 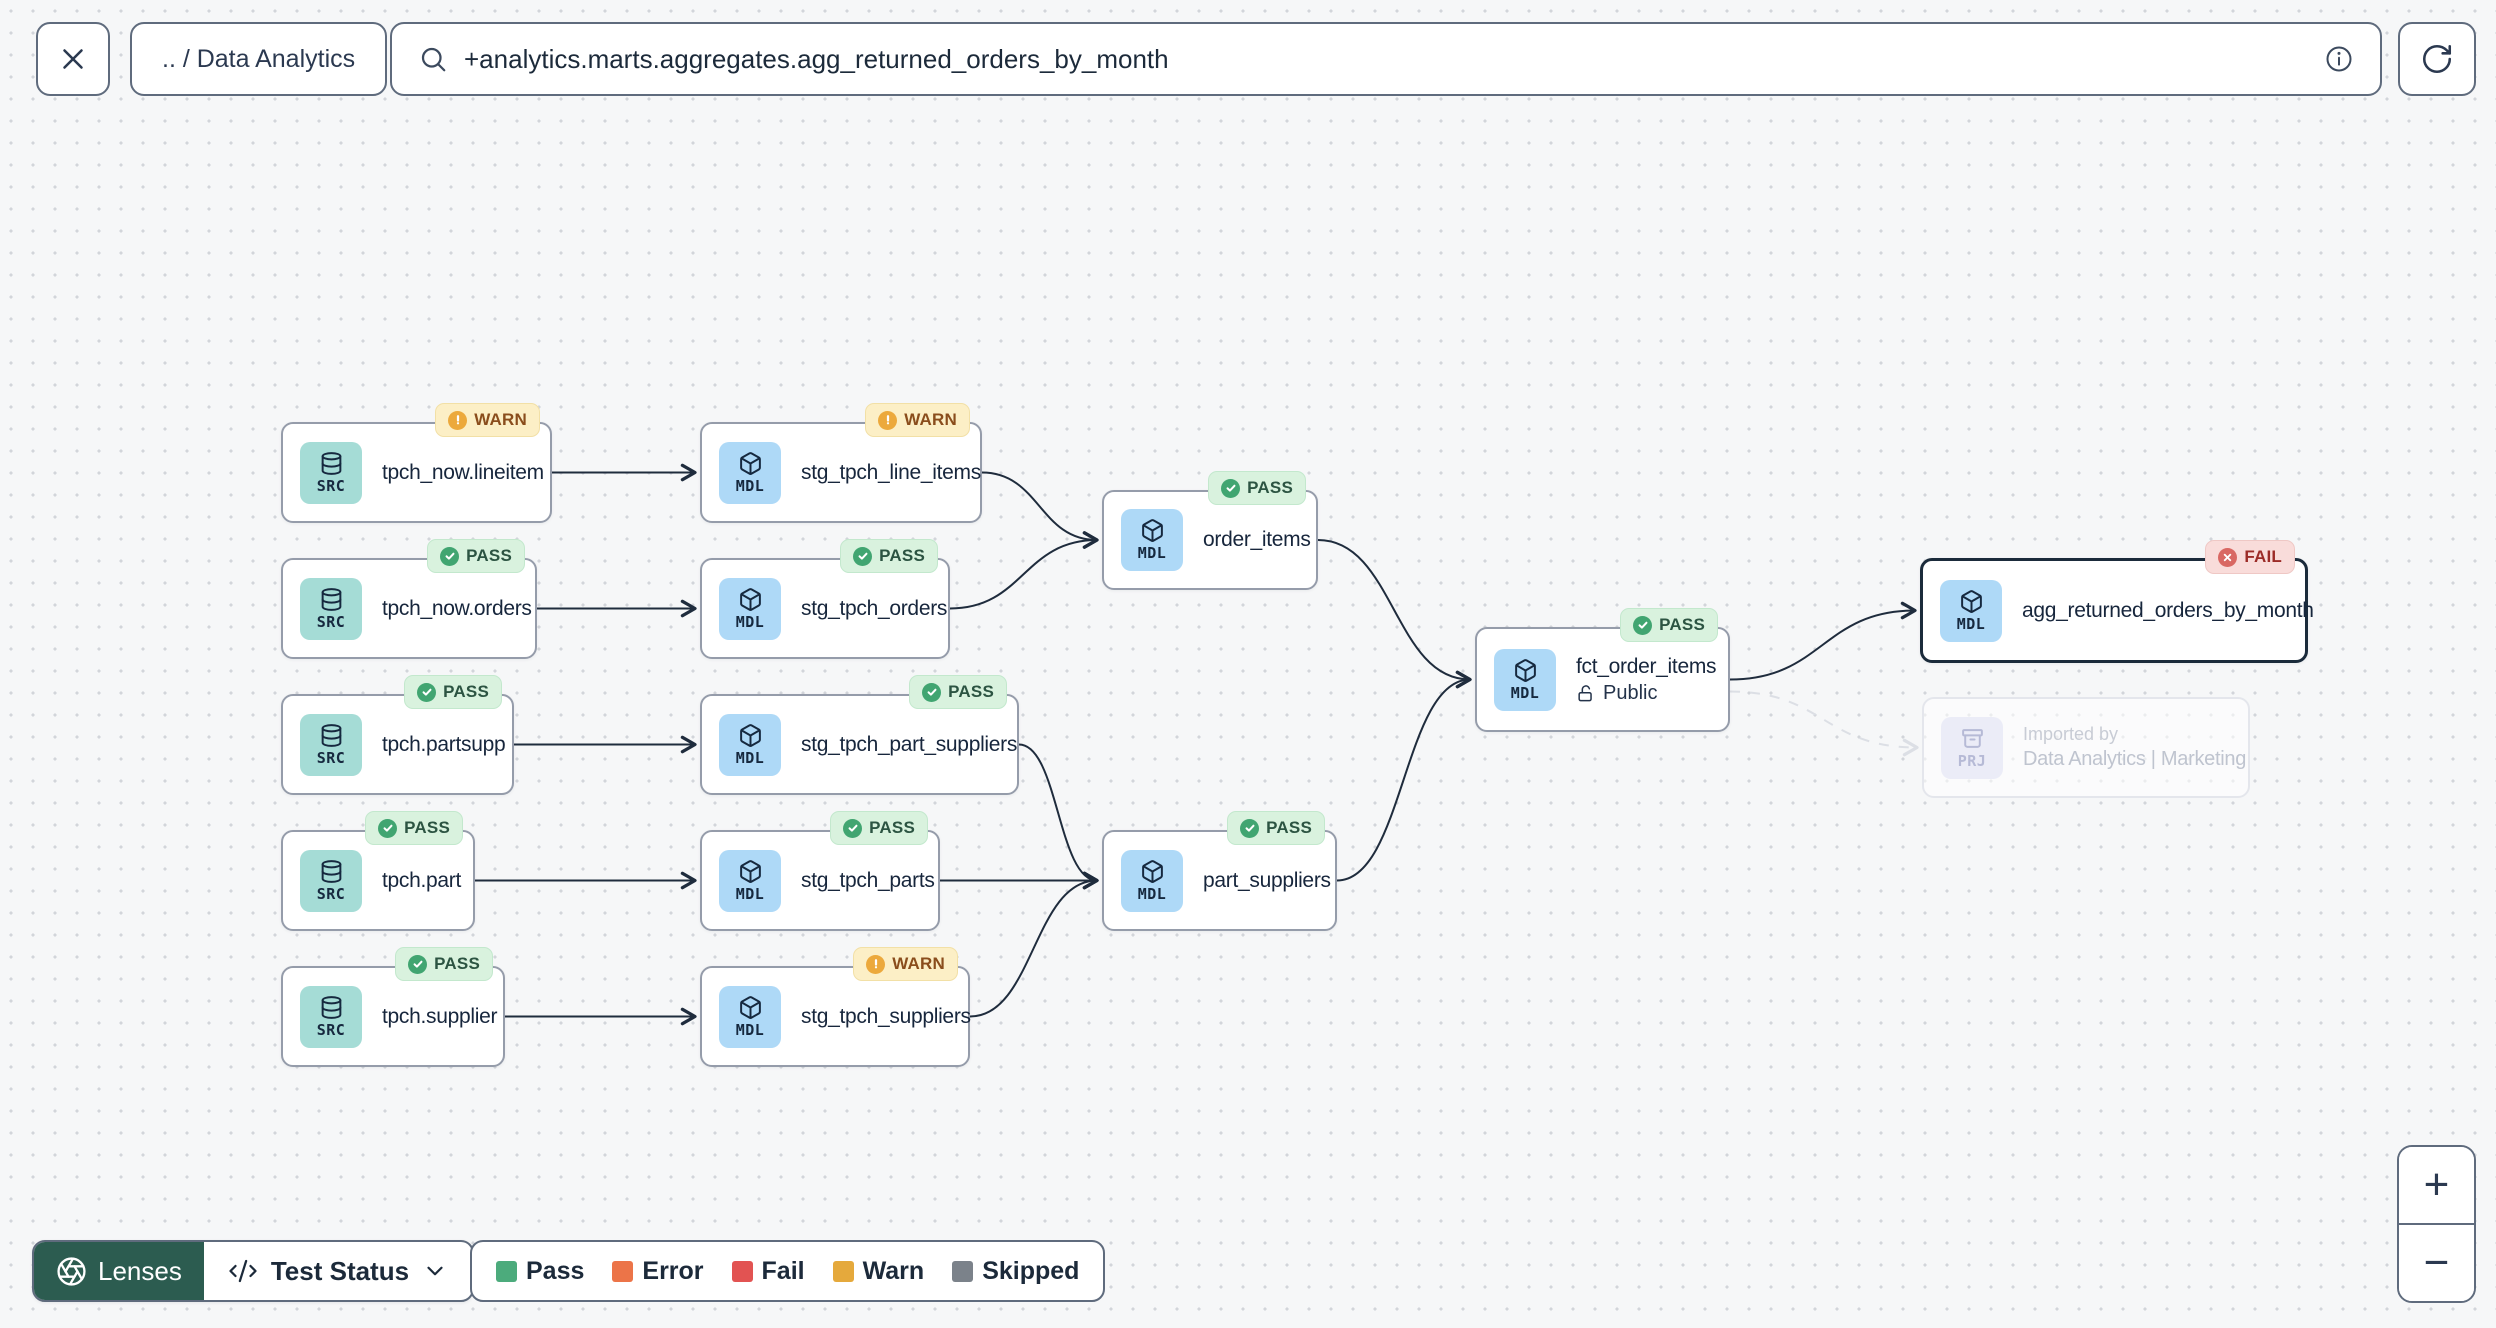 I want to click on edge-stg_tpch_suppliers-to-part_suppliers, so click(x=1034, y=944).